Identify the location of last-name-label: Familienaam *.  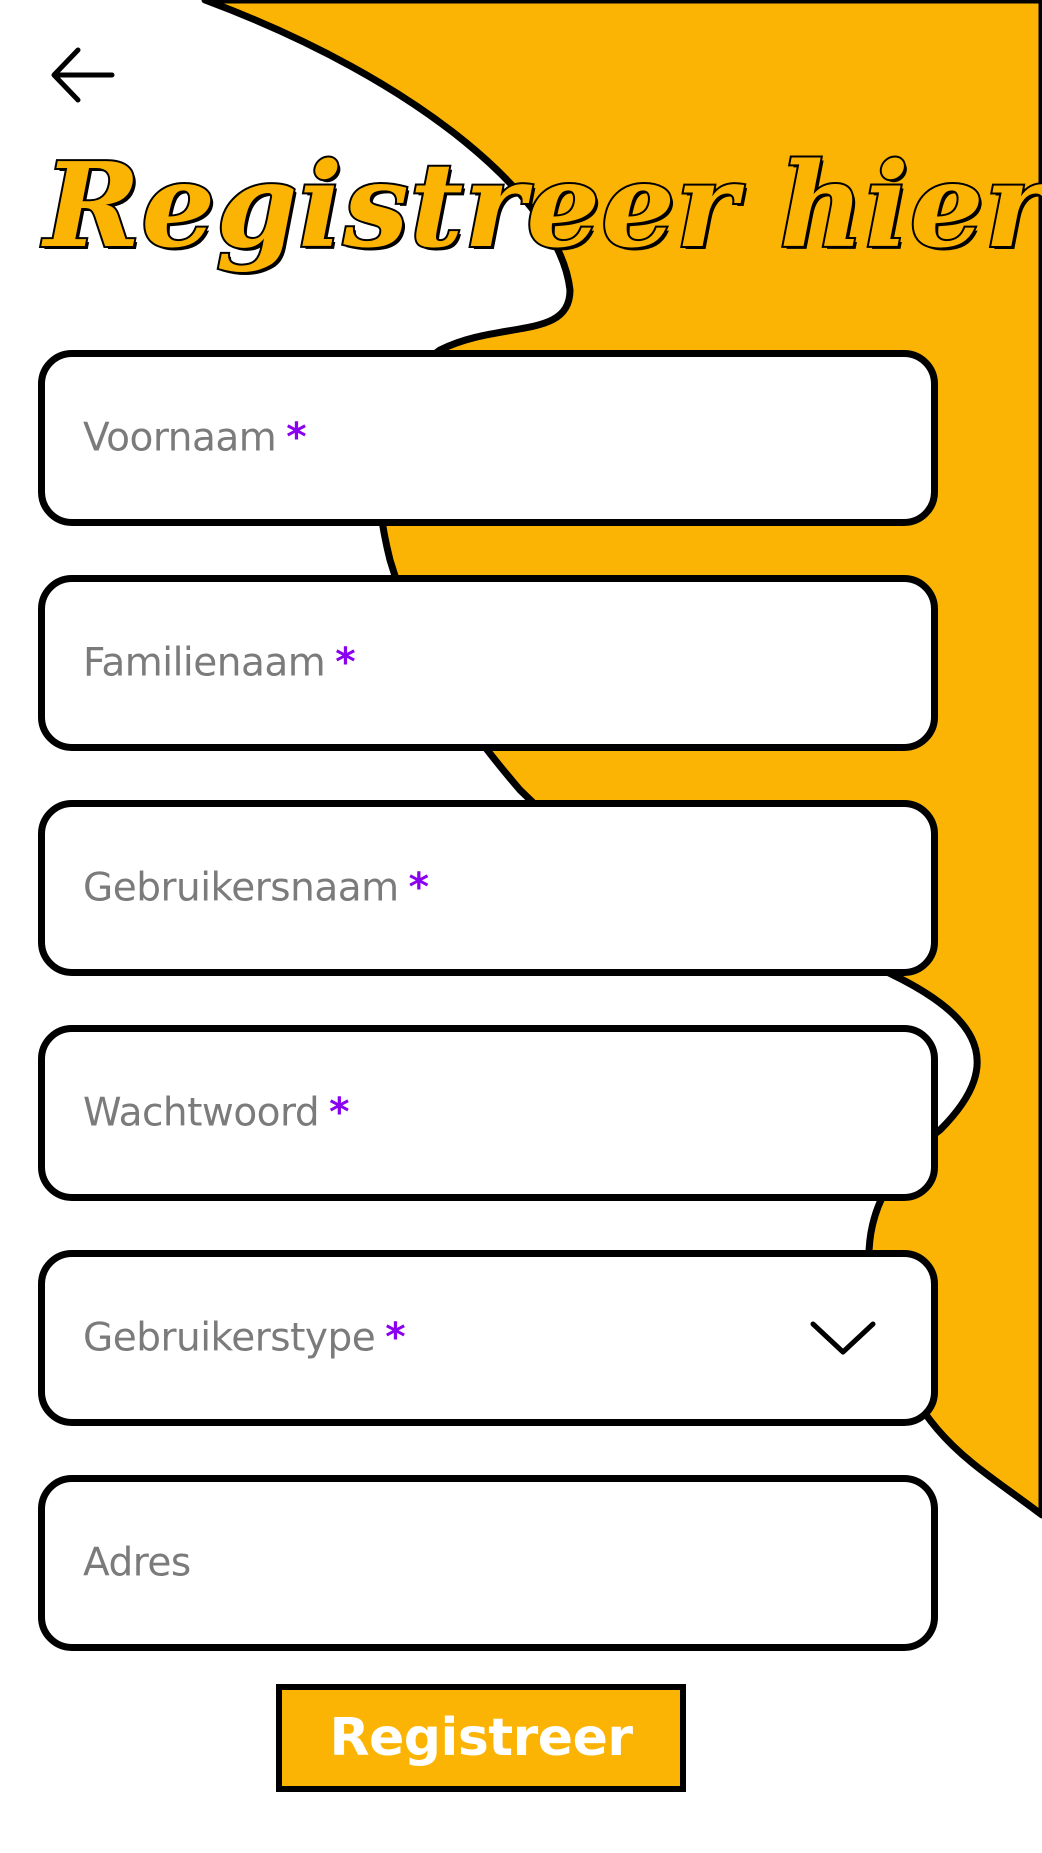
(219, 663).